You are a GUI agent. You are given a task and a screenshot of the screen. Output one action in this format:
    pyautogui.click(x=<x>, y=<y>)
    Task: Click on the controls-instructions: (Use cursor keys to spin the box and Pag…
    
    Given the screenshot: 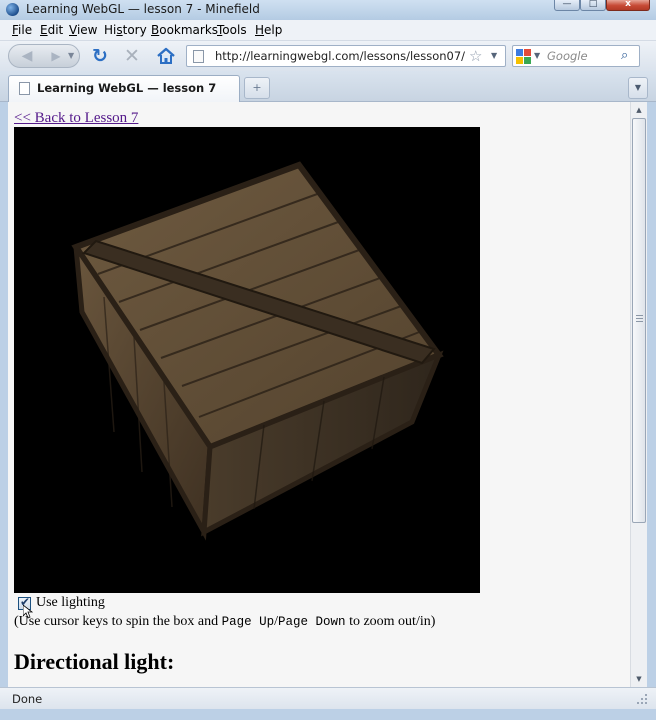 What is the action you would take?
    pyautogui.click(x=225, y=621)
    